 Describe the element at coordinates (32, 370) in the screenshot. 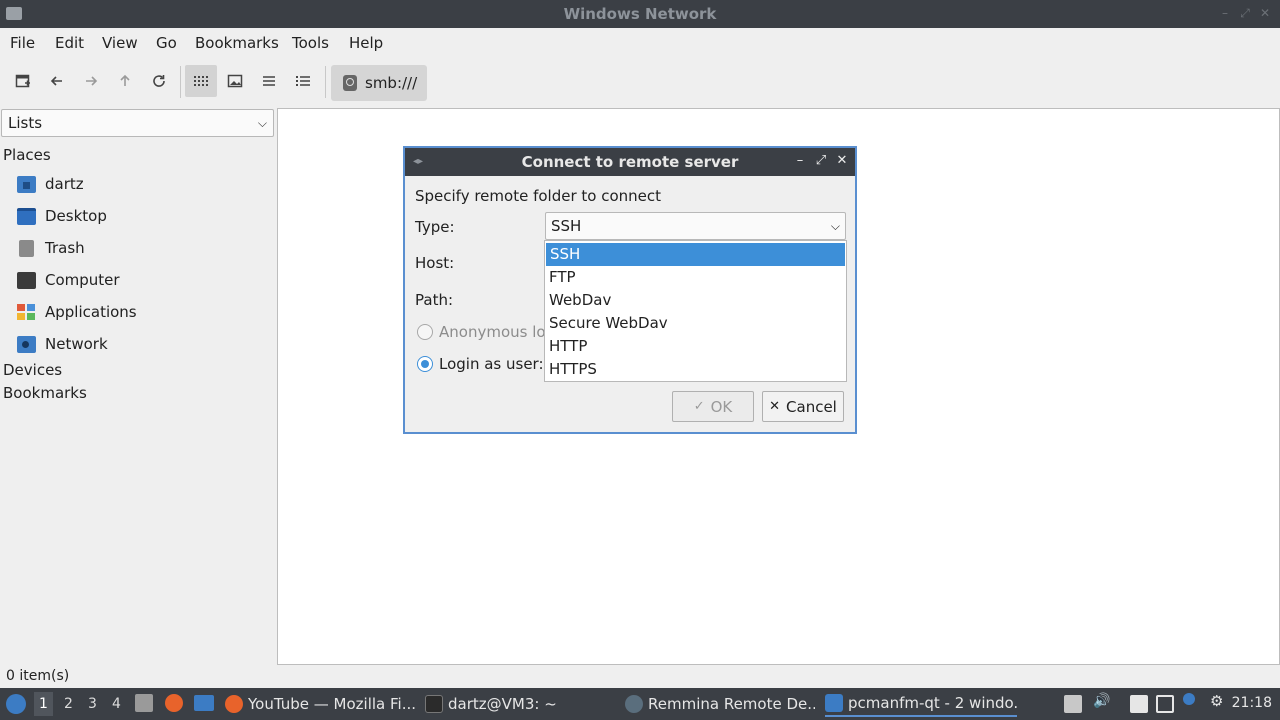

I see `sidebar-devices-header: Devices` at that location.